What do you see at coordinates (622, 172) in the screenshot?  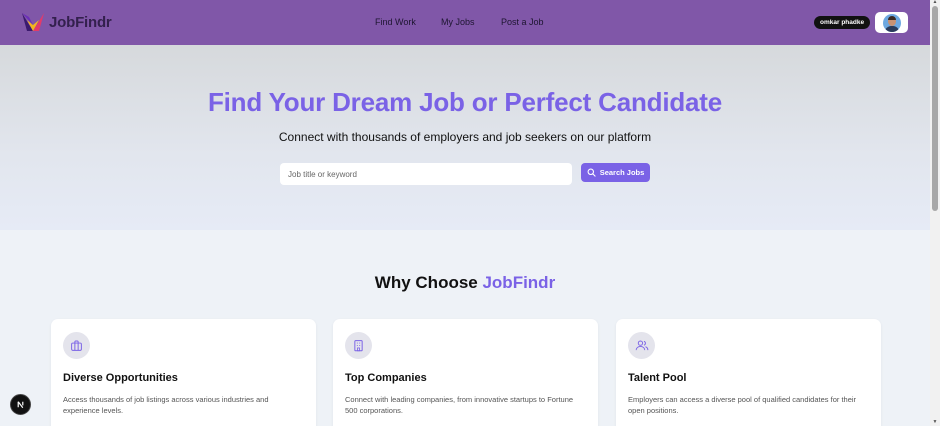 I see `search-jobs-label: Search Jobs` at bounding box center [622, 172].